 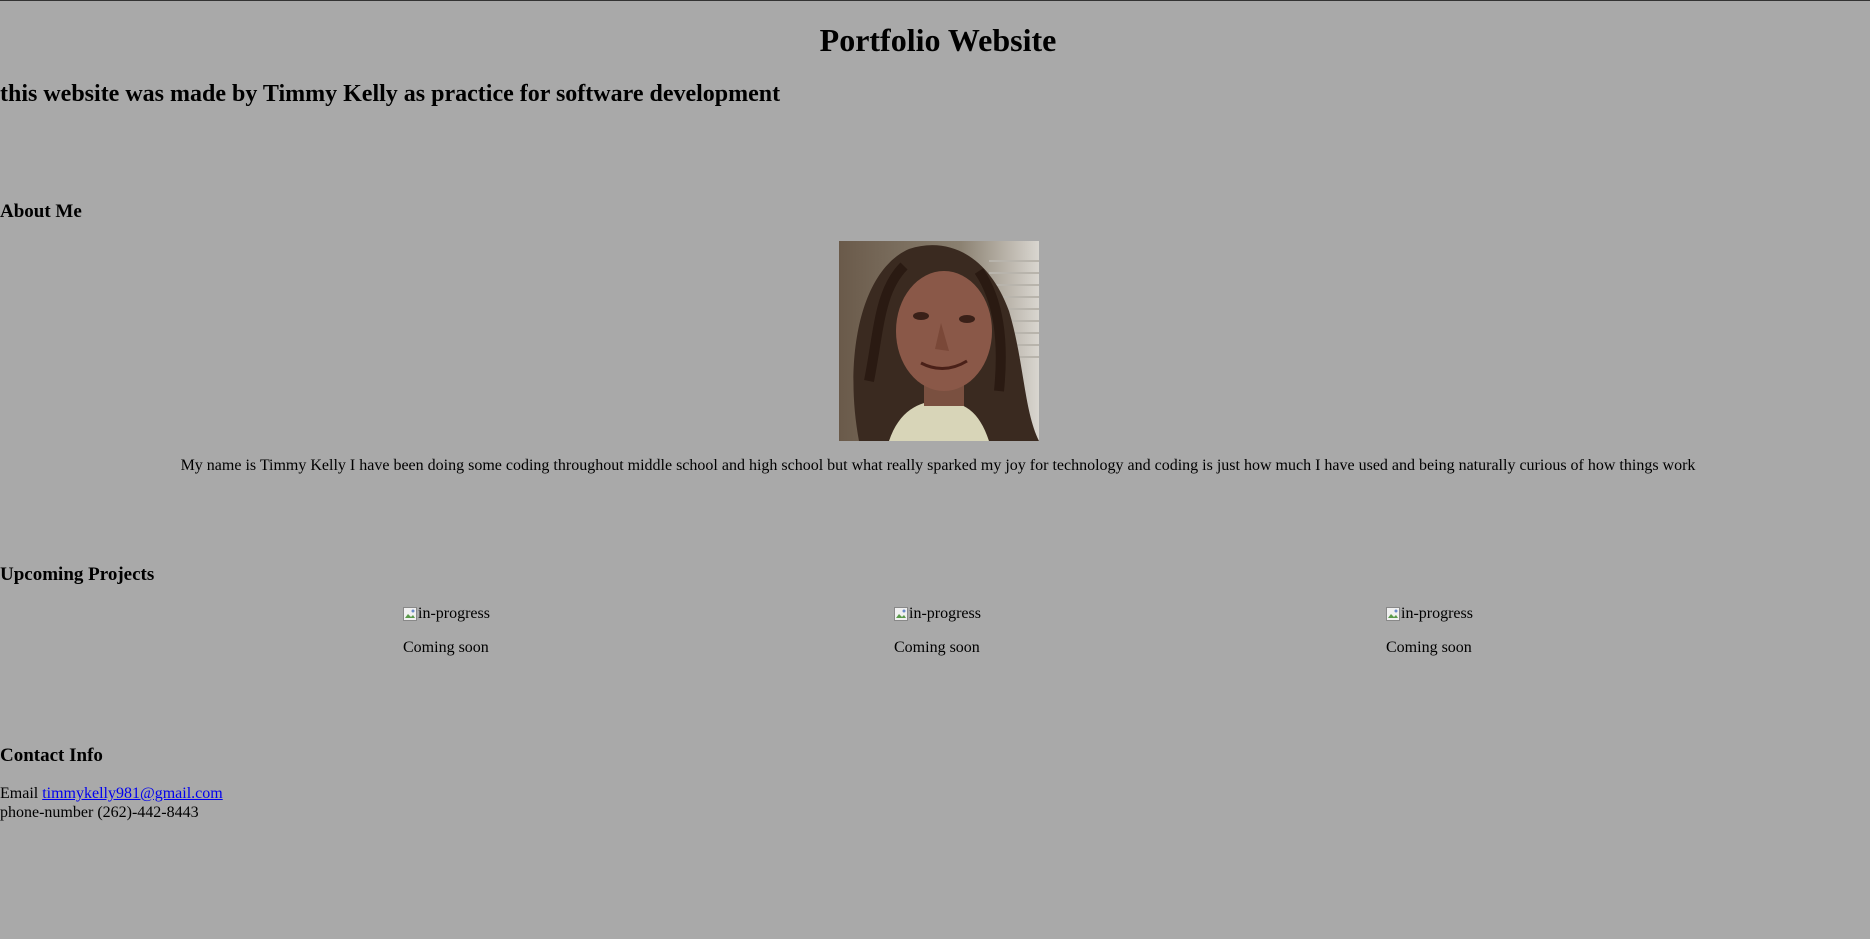 I want to click on top-border, so click(x=935, y=0).